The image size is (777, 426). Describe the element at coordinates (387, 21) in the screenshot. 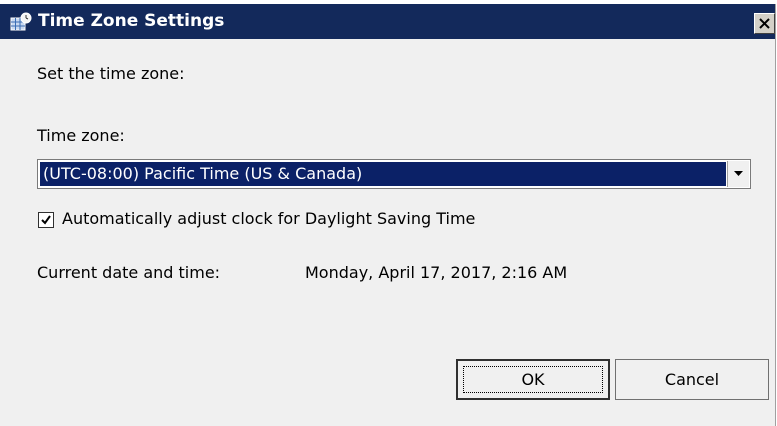

I see `title-bar: Time Zone Settings` at that location.